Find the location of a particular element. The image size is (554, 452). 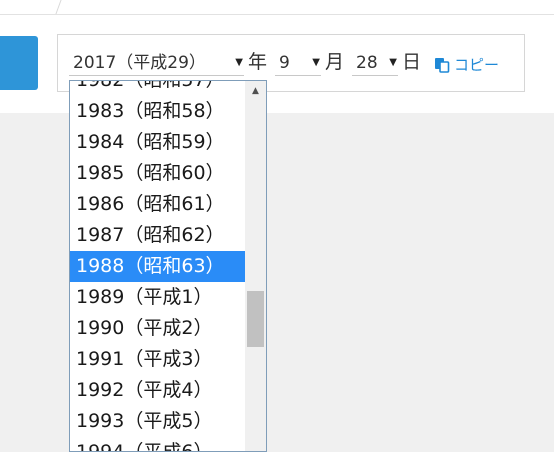

month-unit-label: 月 is located at coordinates (335, 62).